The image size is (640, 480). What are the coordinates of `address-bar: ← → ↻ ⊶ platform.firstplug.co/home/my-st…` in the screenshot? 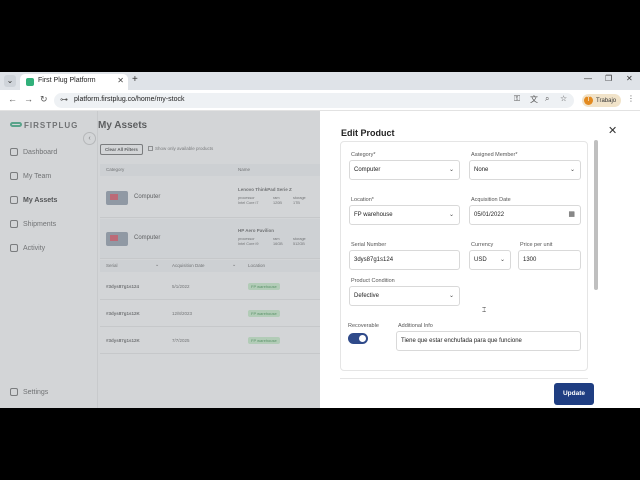 It's located at (320, 100).